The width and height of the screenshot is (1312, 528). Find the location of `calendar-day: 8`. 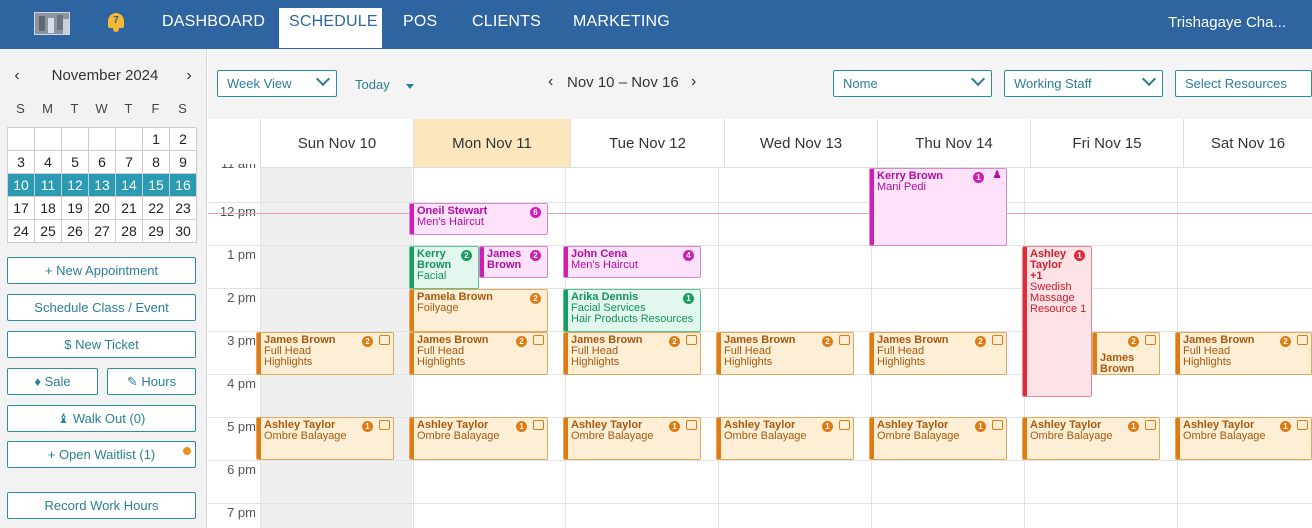

calendar-day: 8 is located at coordinates (156, 162).